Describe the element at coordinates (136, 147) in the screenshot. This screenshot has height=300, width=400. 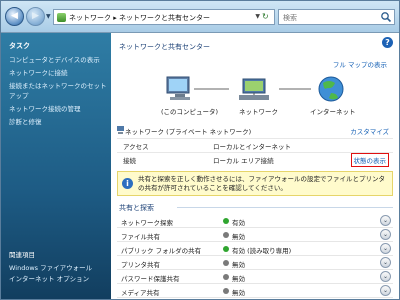
I see `access-label: アクセス` at that location.